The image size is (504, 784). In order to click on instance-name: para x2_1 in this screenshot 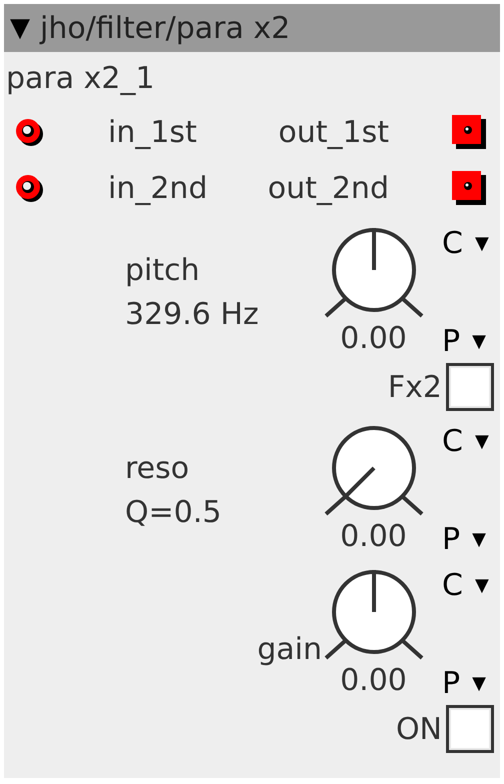, I will do `click(80, 78)`.